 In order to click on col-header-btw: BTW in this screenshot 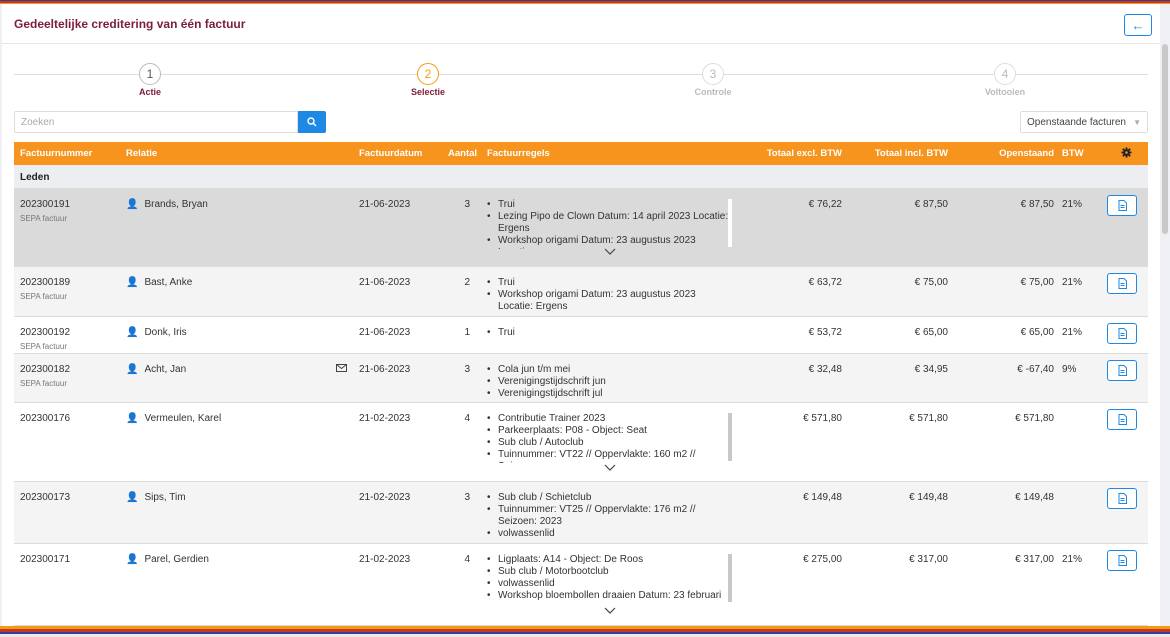, I will do `click(1073, 153)`.